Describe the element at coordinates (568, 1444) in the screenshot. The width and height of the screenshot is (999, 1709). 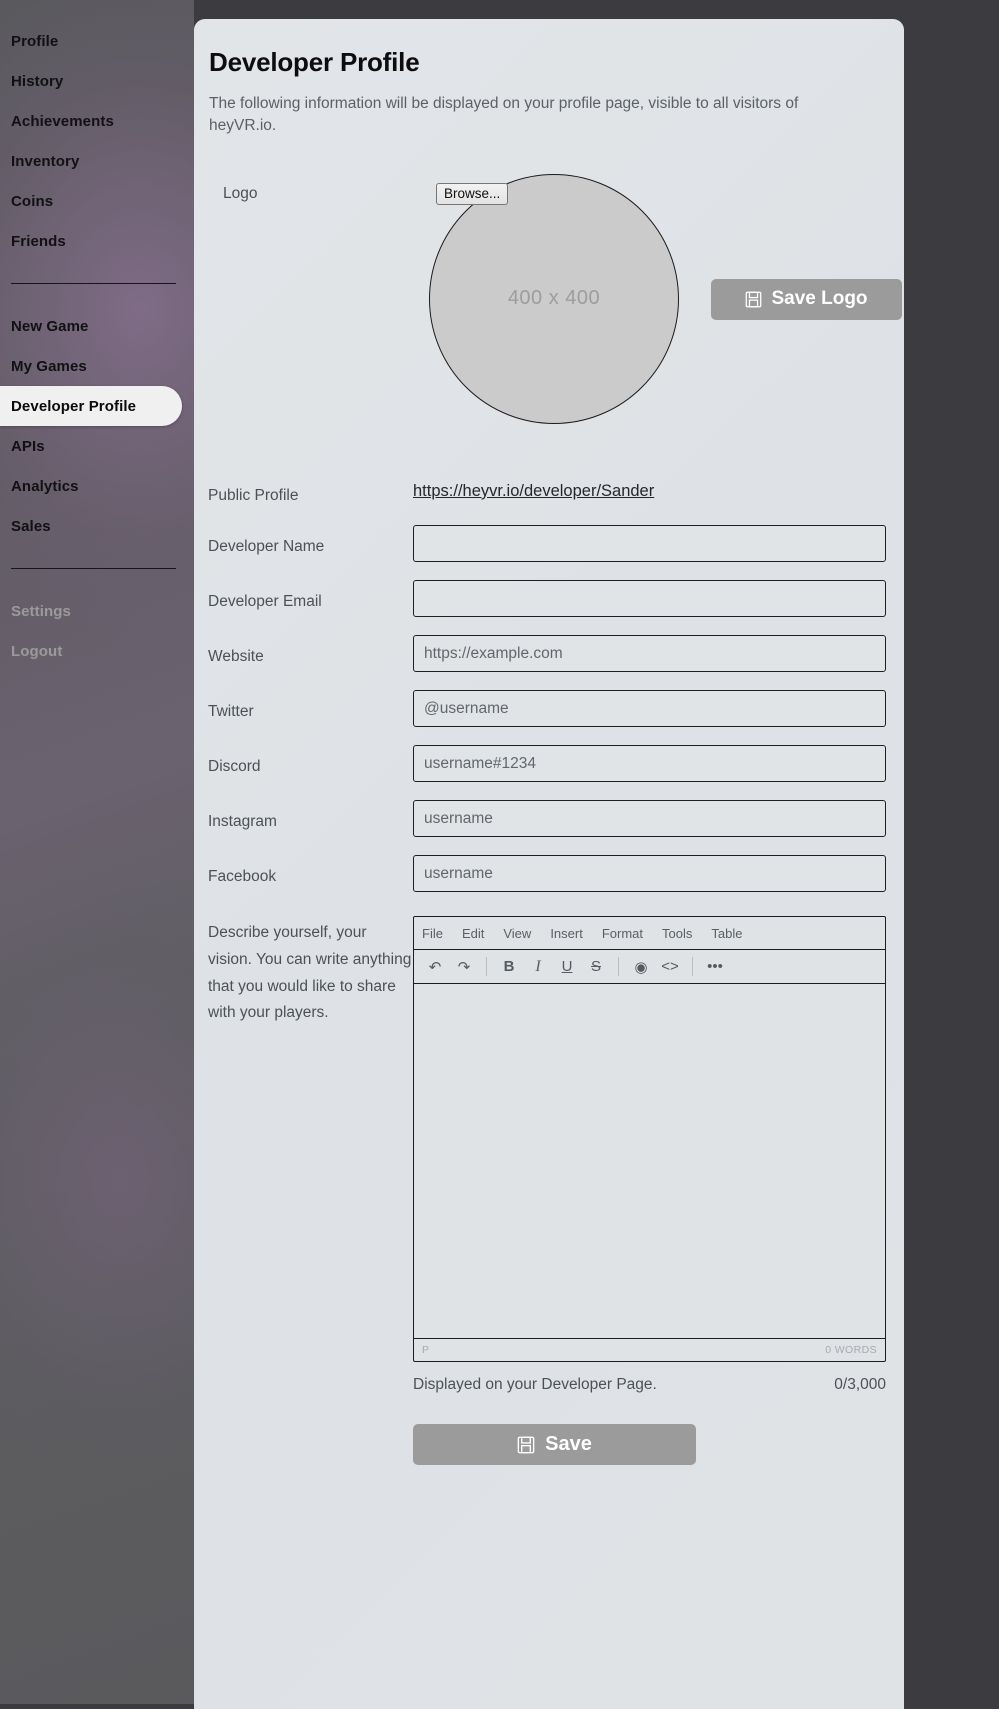
I see `save-button-label: Save` at that location.